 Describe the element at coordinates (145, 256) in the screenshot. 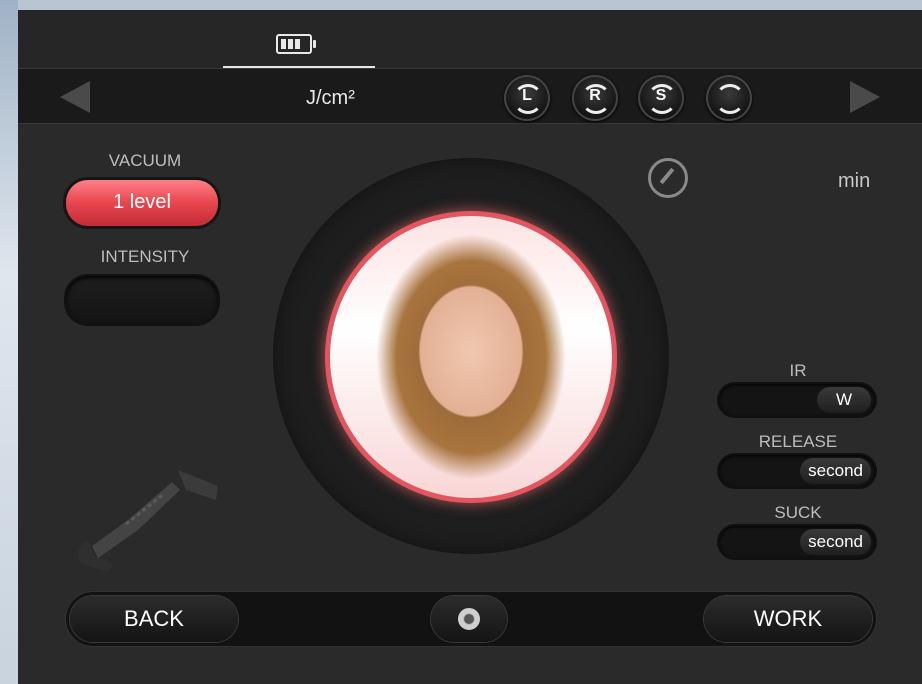

I see `intensity-label: INTENSITY` at that location.